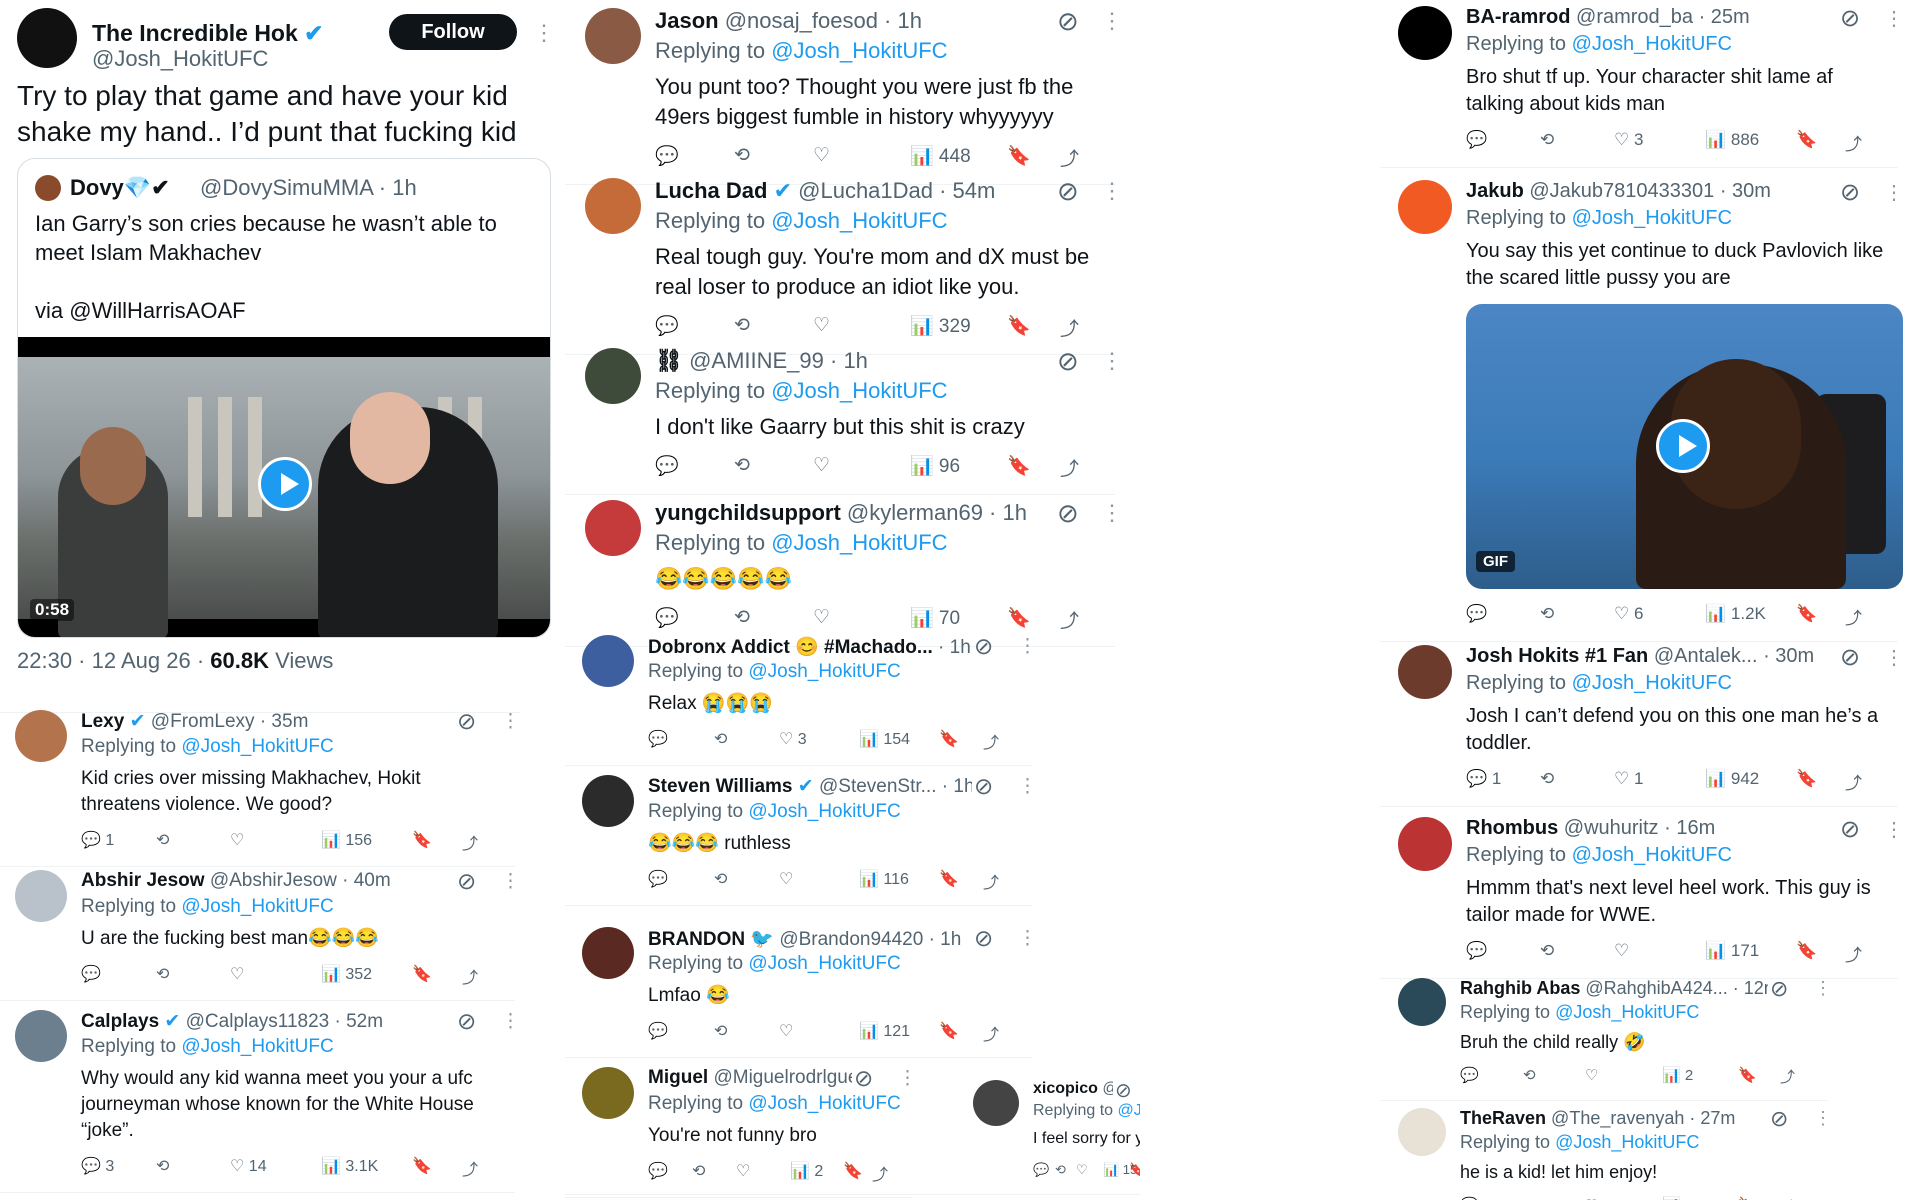 The height and width of the screenshot is (1200, 1920). Describe the element at coordinates (1518, 17) in the screenshot. I see `author-name: BA-ramrod` at that location.